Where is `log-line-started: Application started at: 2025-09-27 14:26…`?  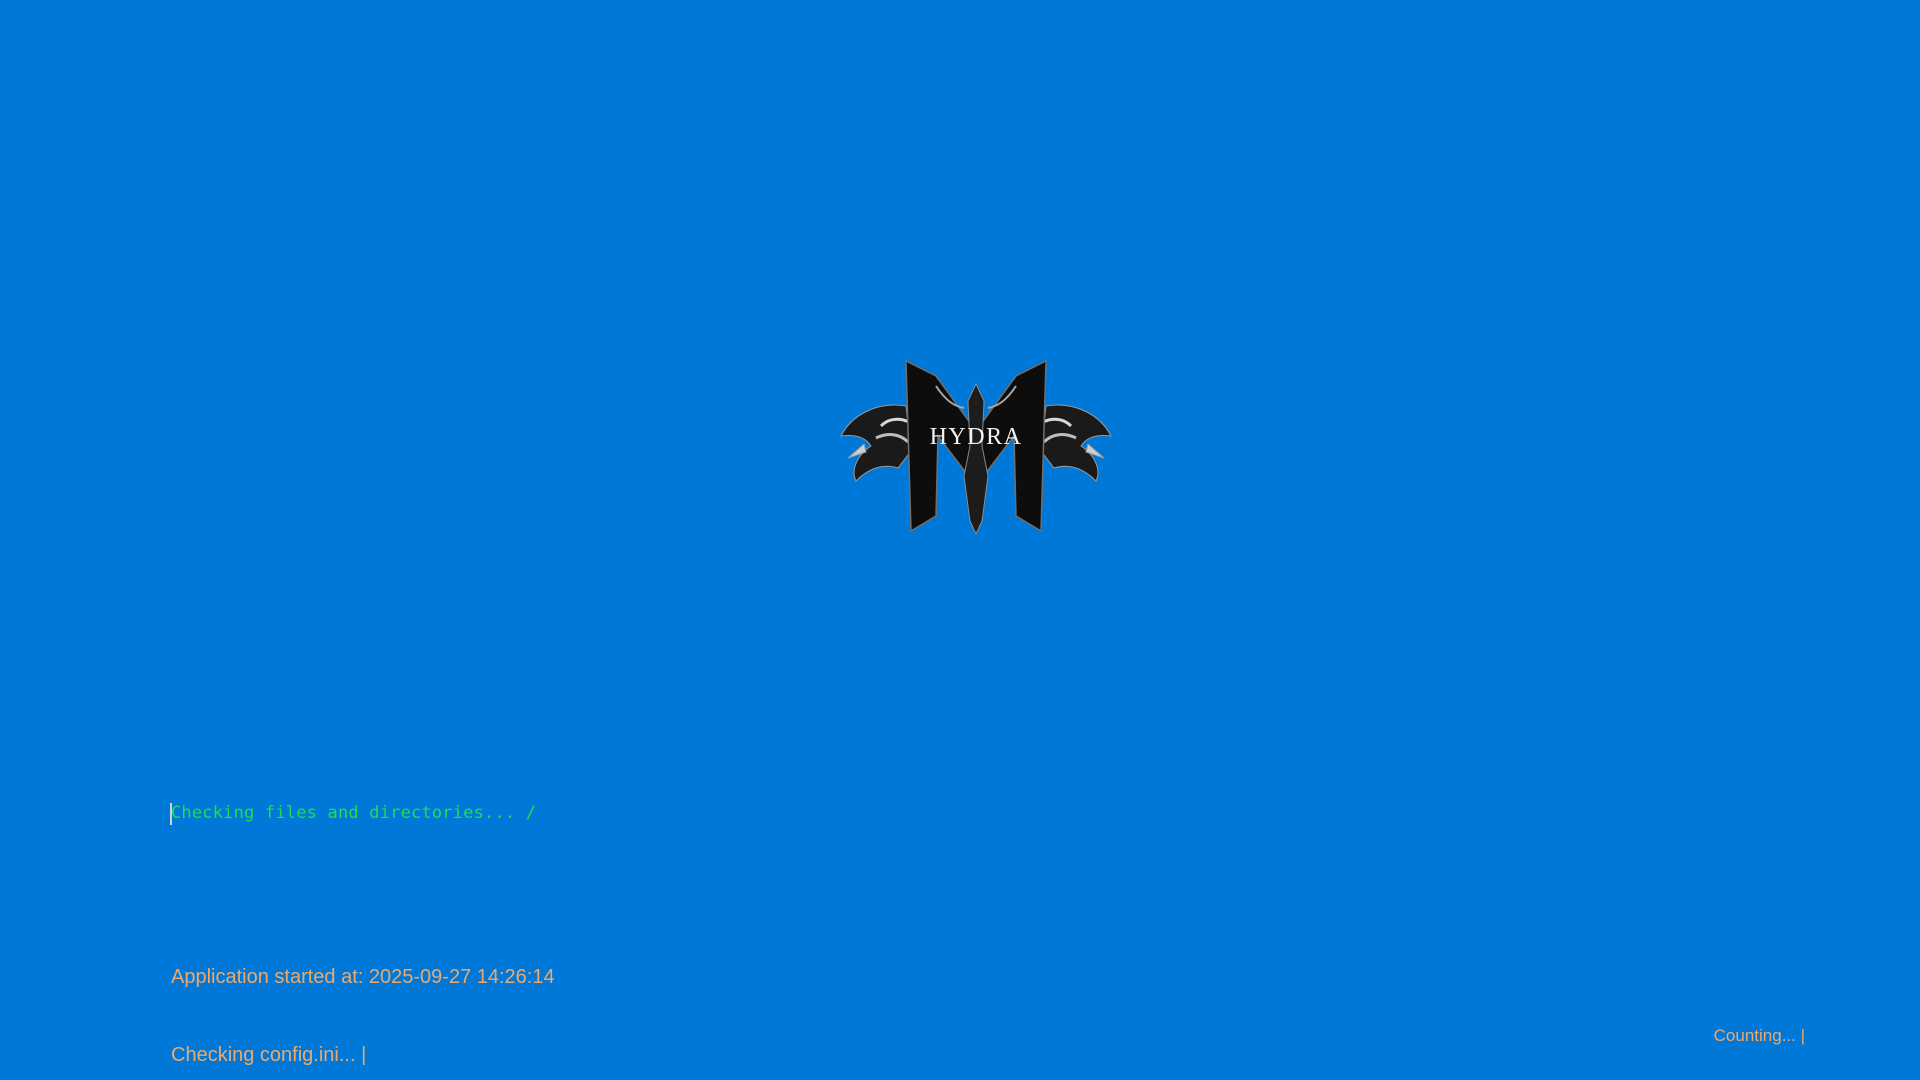 log-line-started: Application started at: 2025-09-27 14:26… is located at coordinates (363, 977).